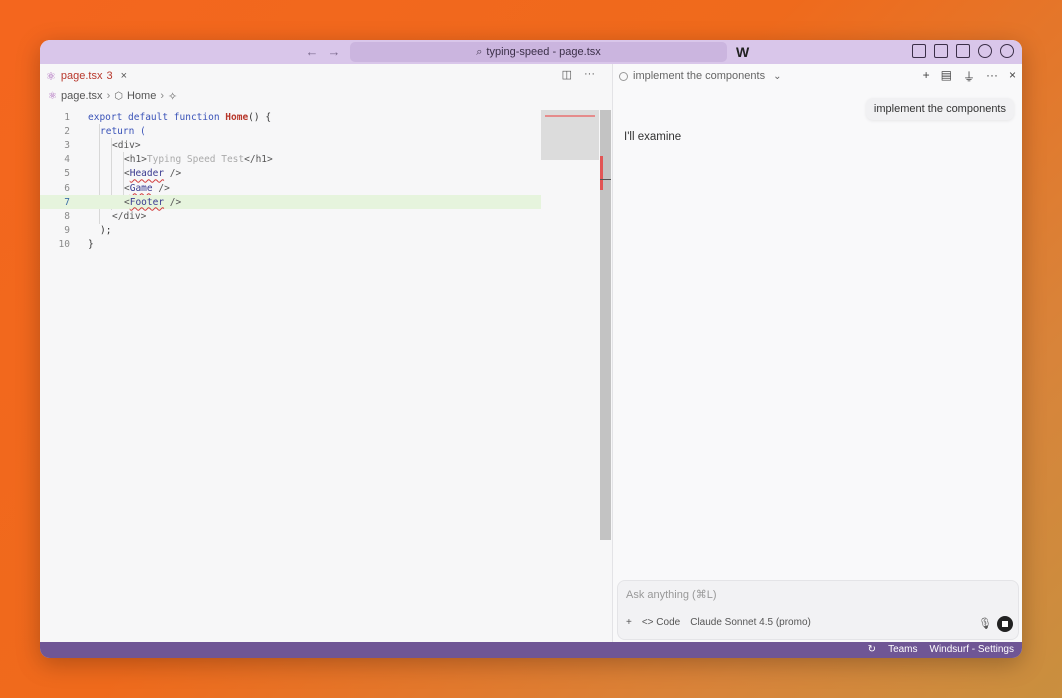  Describe the element at coordinates (601, 173) in the screenshot. I see `scrollbar-error-marker` at that location.